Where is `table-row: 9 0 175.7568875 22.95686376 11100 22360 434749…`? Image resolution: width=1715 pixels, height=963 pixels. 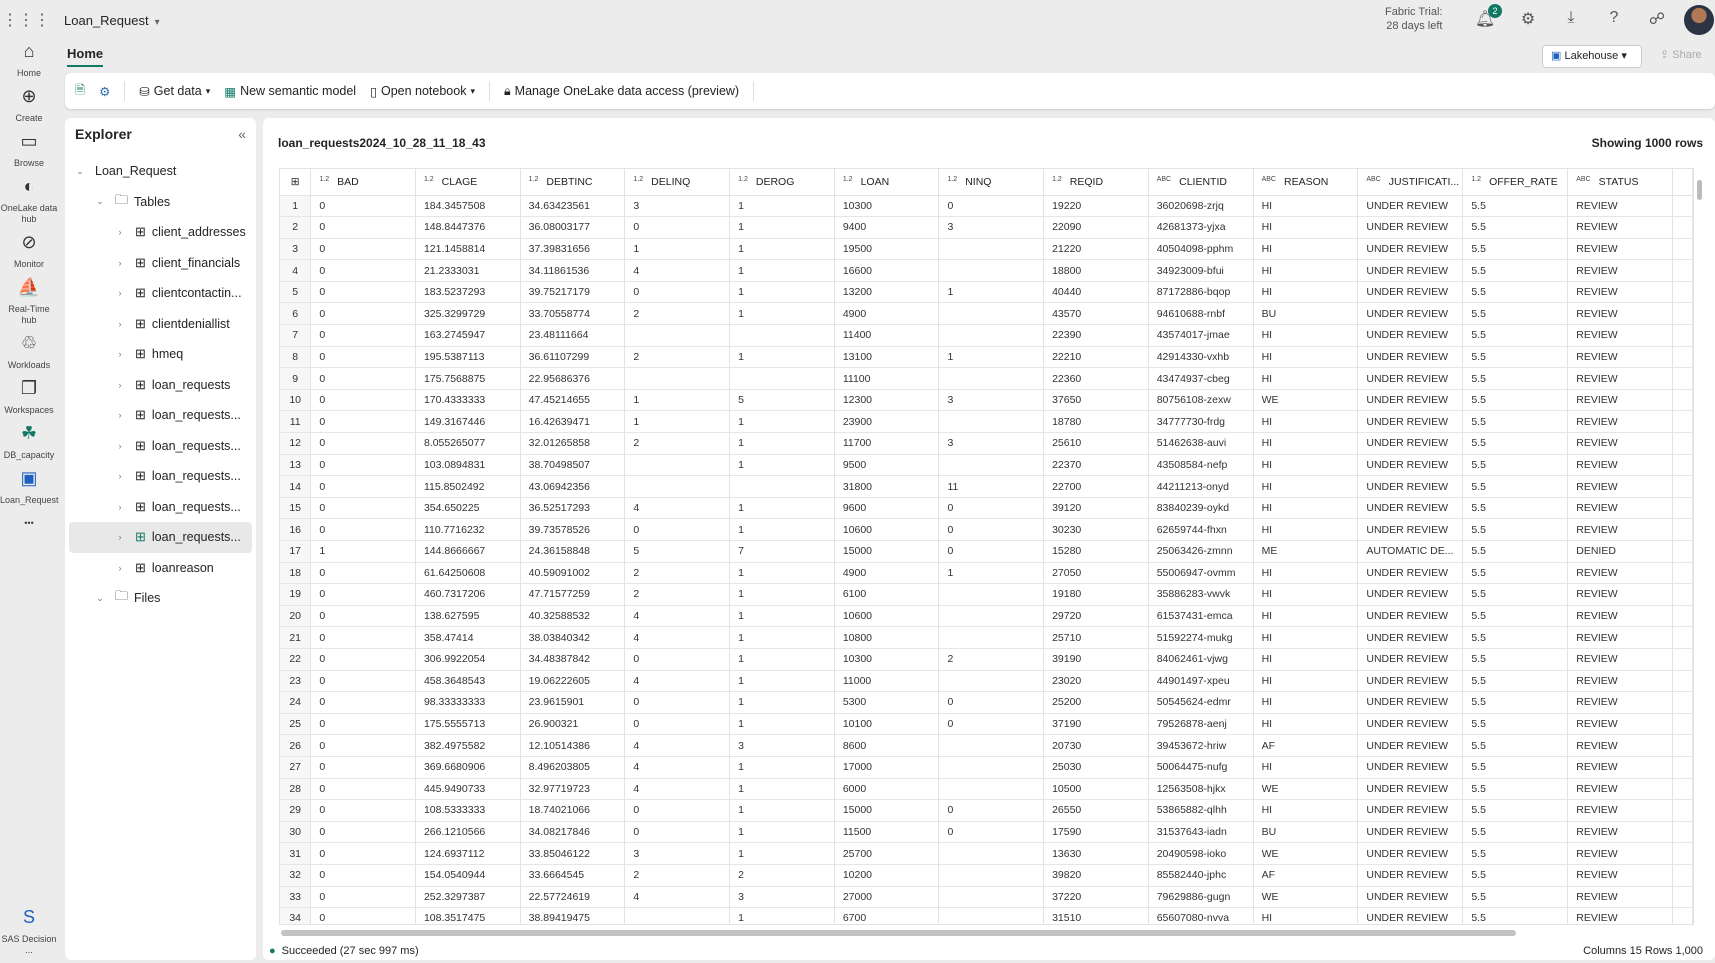
table-row: 9 0 175.7568875 22.95686376 11100 22360 434749… is located at coordinates (986, 378).